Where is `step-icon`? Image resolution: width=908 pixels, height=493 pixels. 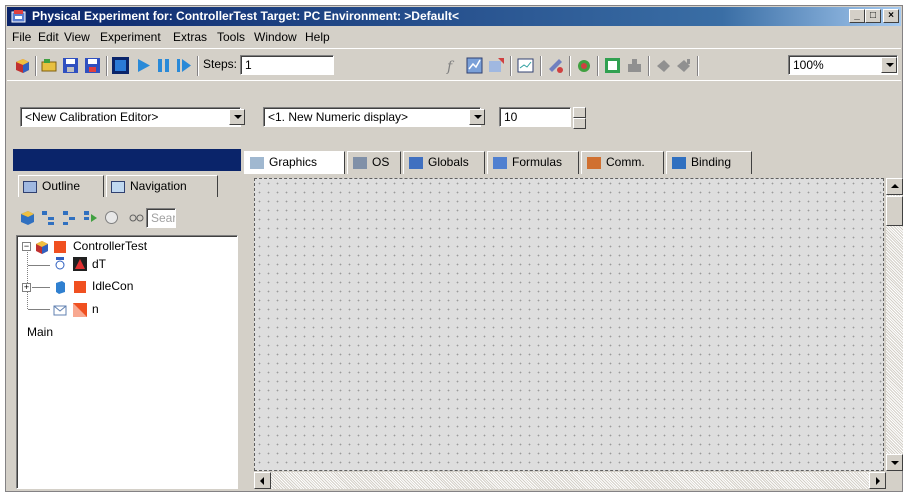 step-icon is located at coordinates (183, 65).